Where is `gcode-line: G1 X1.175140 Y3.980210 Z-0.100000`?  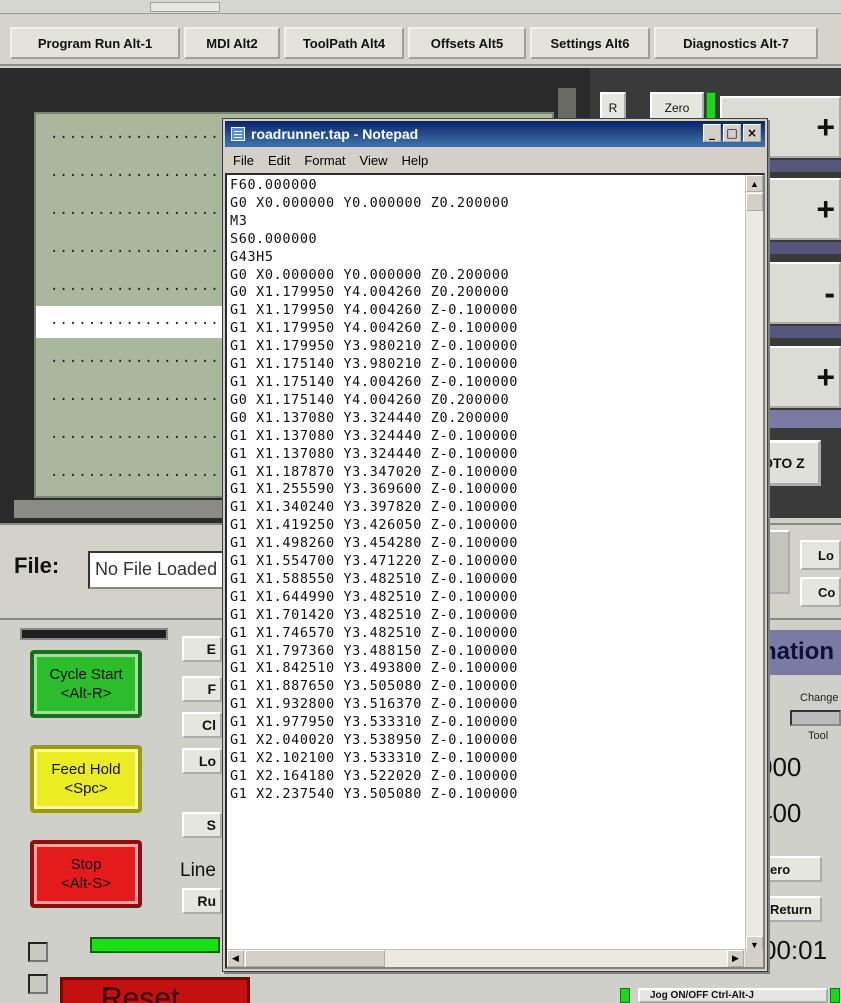
gcode-line: G1 X1.175140 Y3.980210 Z-0.100000 is located at coordinates (374, 364).